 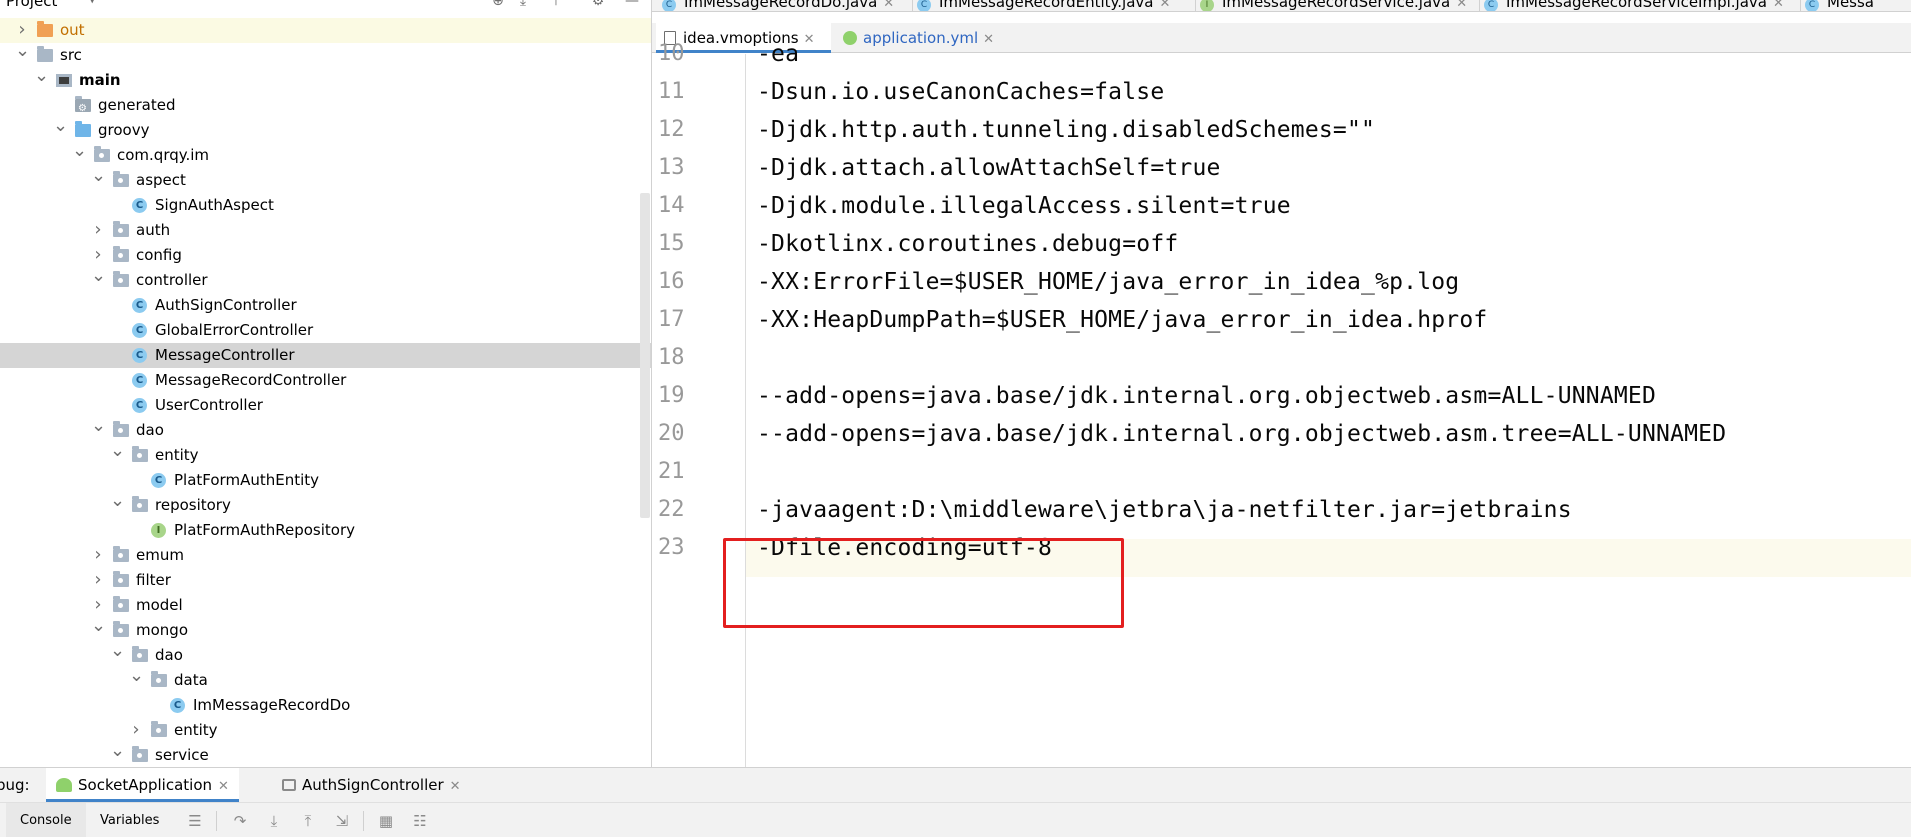 What do you see at coordinates (308, 821) in the screenshot?
I see `step-out-icon: ⤒` at bounding box center [308, 821].